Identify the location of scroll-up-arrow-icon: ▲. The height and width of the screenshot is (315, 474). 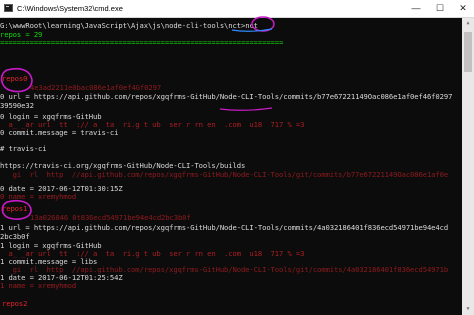
(468, 23).